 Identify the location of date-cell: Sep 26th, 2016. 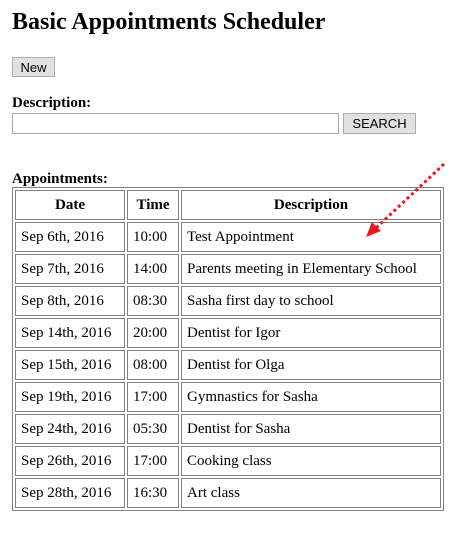
(70, 461).